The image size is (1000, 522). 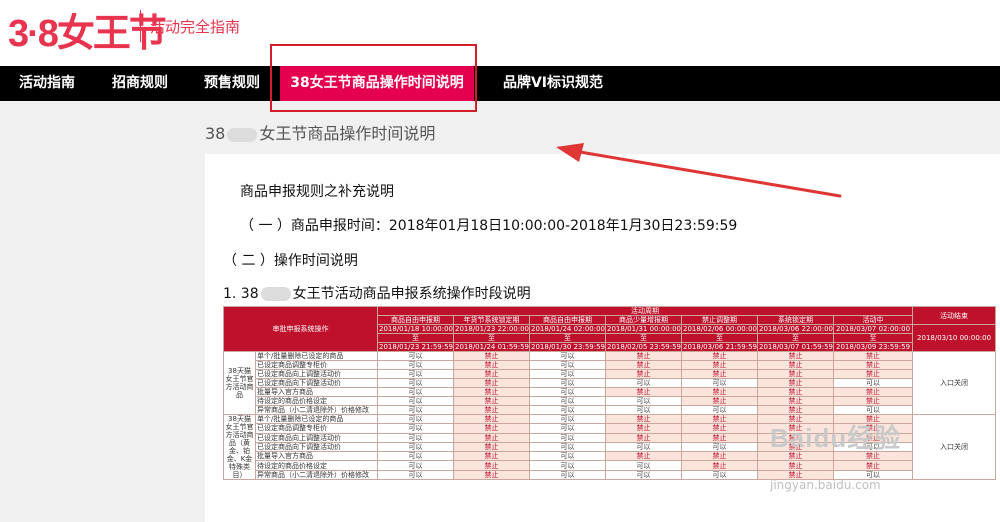 I want to click on watermark: Baidu经验 jingyan.baidu.com, so click(x=836, y=455).